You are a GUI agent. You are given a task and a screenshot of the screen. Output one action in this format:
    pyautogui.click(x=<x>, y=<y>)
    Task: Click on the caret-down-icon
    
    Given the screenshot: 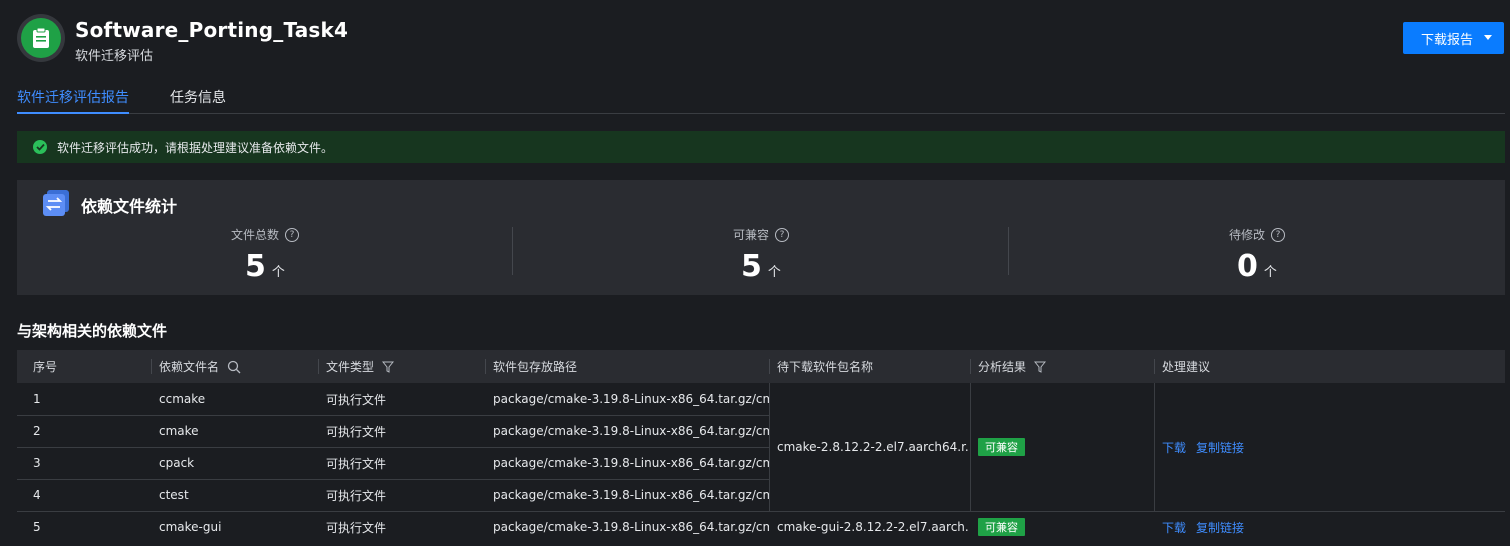 What is the action you would take?
    pyautogui.click(x=1488, y=37)
    